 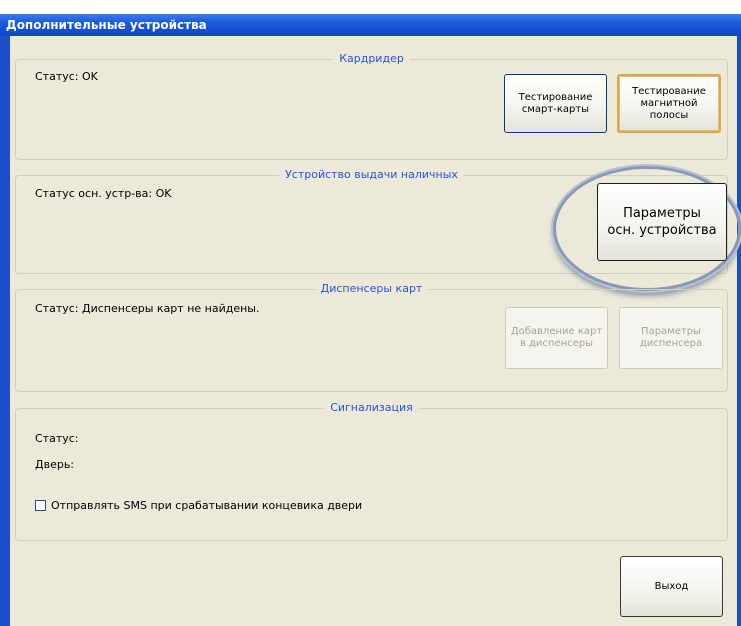 What do you see at coordinates (57, 438) in the screenshot?
I see `alarm-status-label: Статус:` at bounding box center [57, 438].